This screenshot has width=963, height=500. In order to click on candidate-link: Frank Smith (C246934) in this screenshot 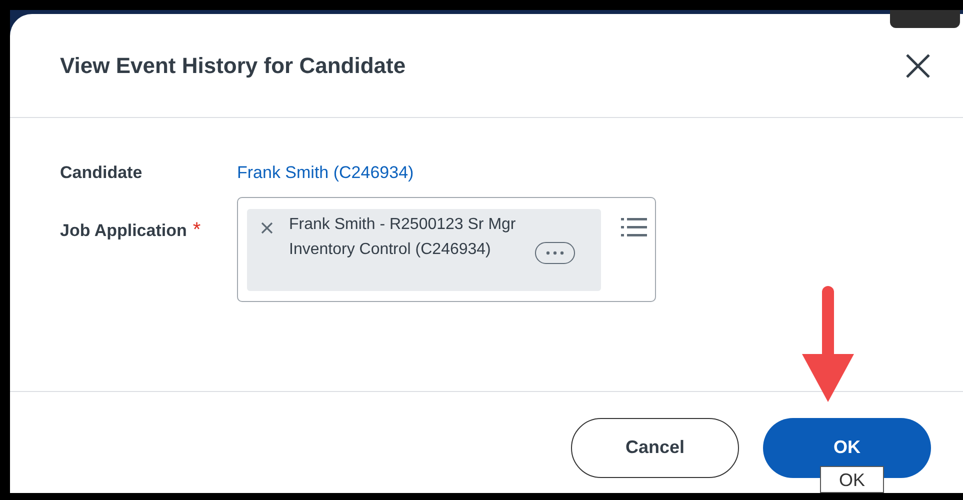, I will do `click(325, 168)`.